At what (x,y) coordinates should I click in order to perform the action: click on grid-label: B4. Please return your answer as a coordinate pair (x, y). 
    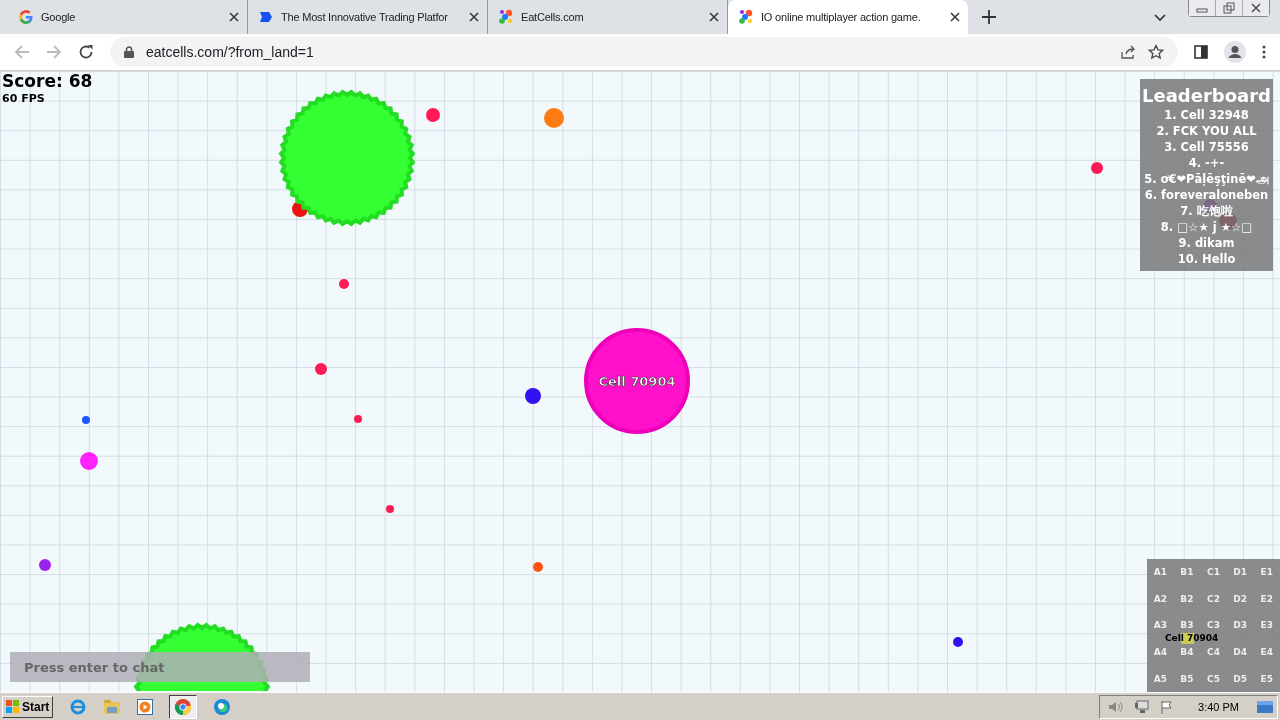
    Looking at the image, I should click on (1187, 652).